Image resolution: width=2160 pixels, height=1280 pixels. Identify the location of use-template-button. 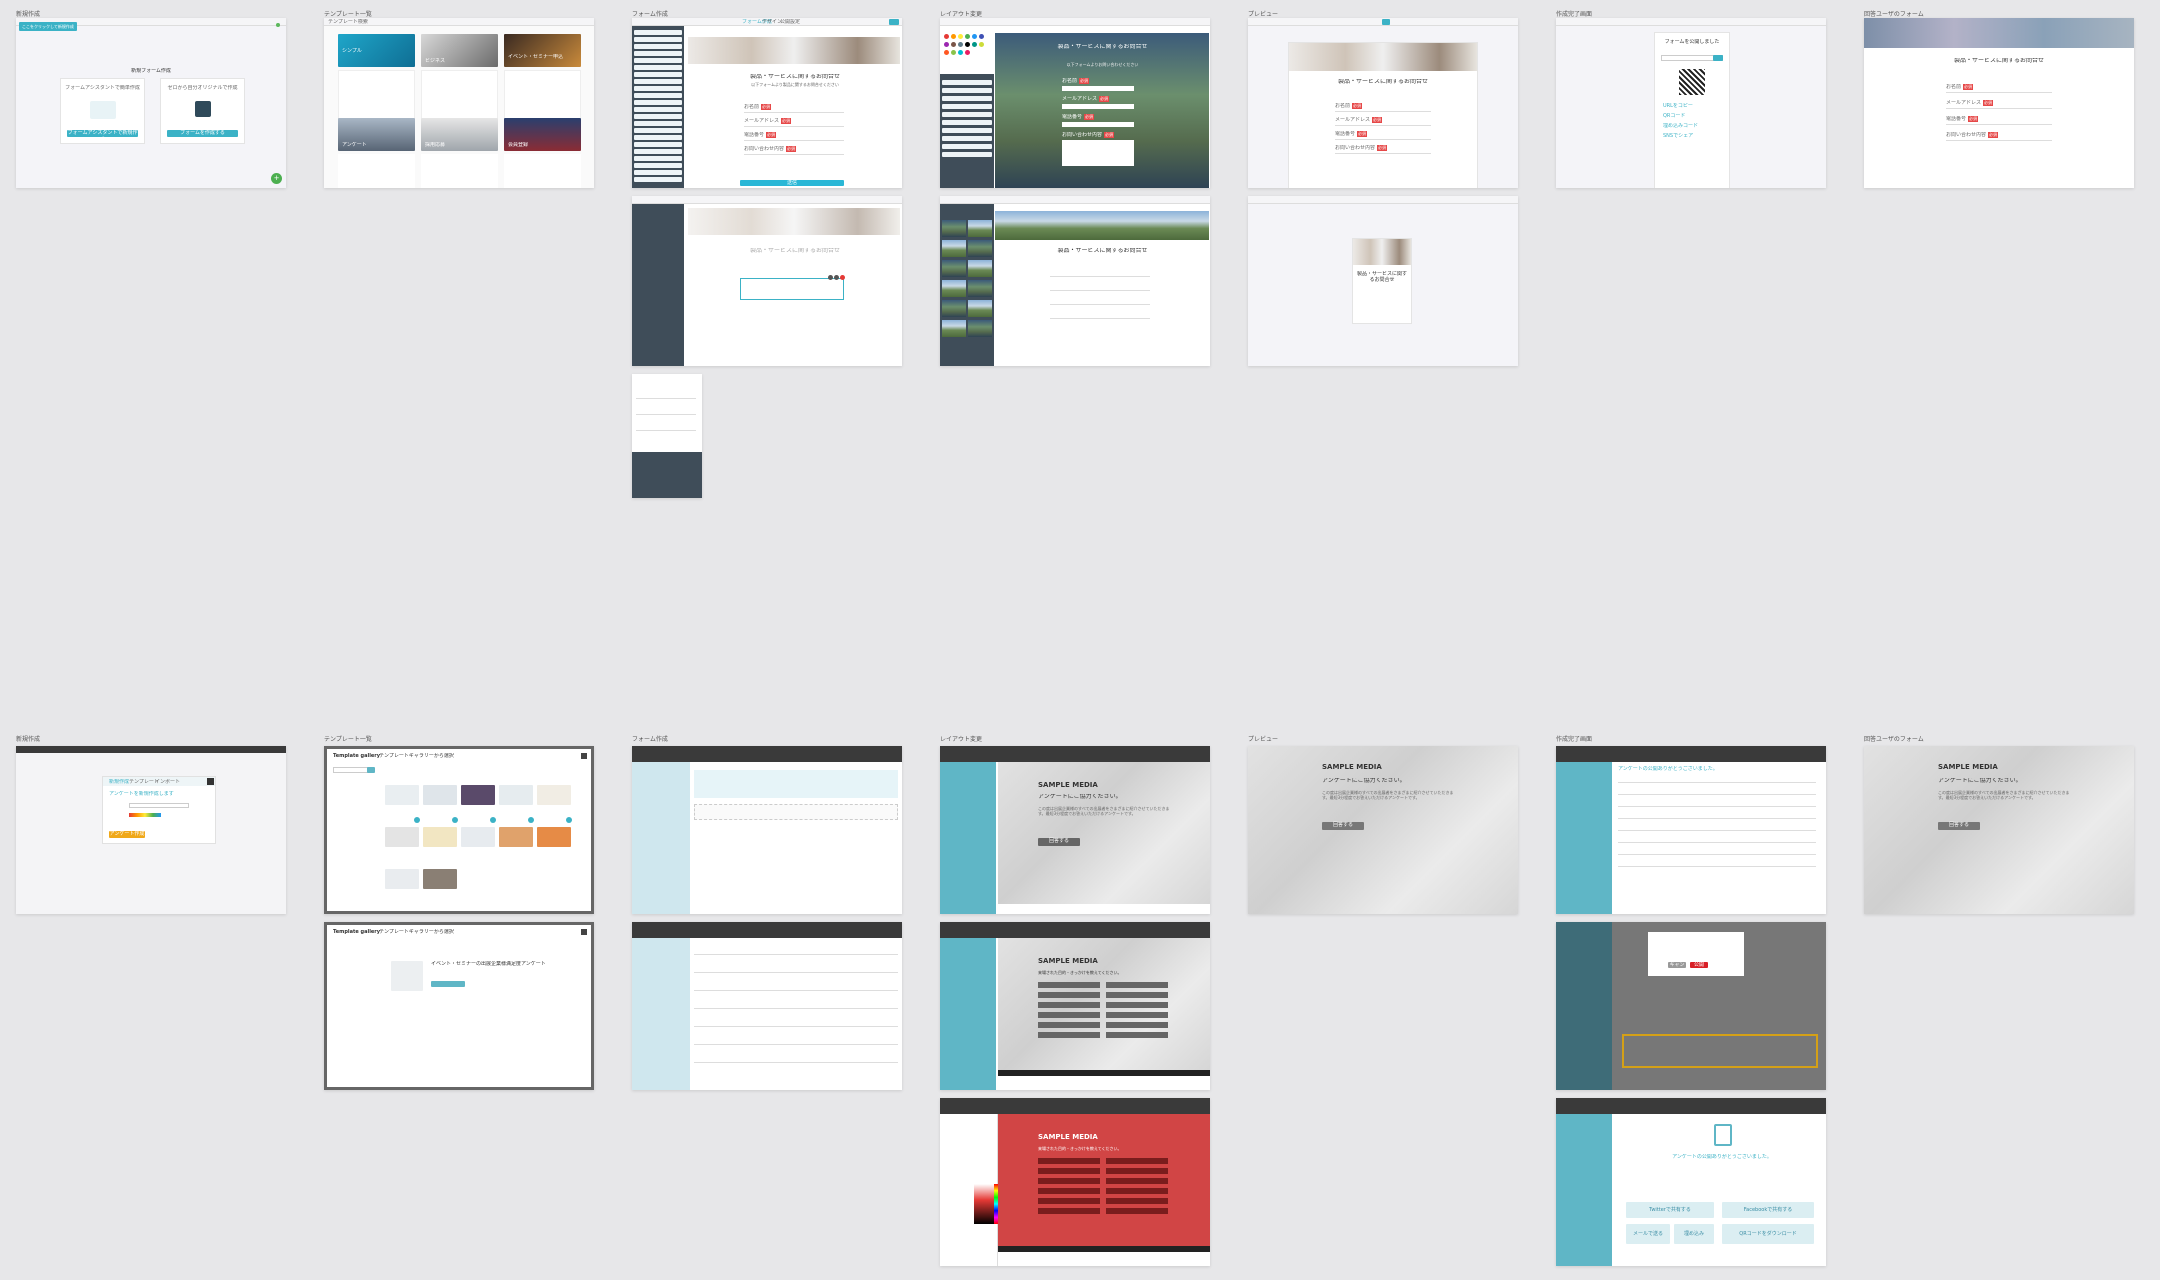
(448, 984).